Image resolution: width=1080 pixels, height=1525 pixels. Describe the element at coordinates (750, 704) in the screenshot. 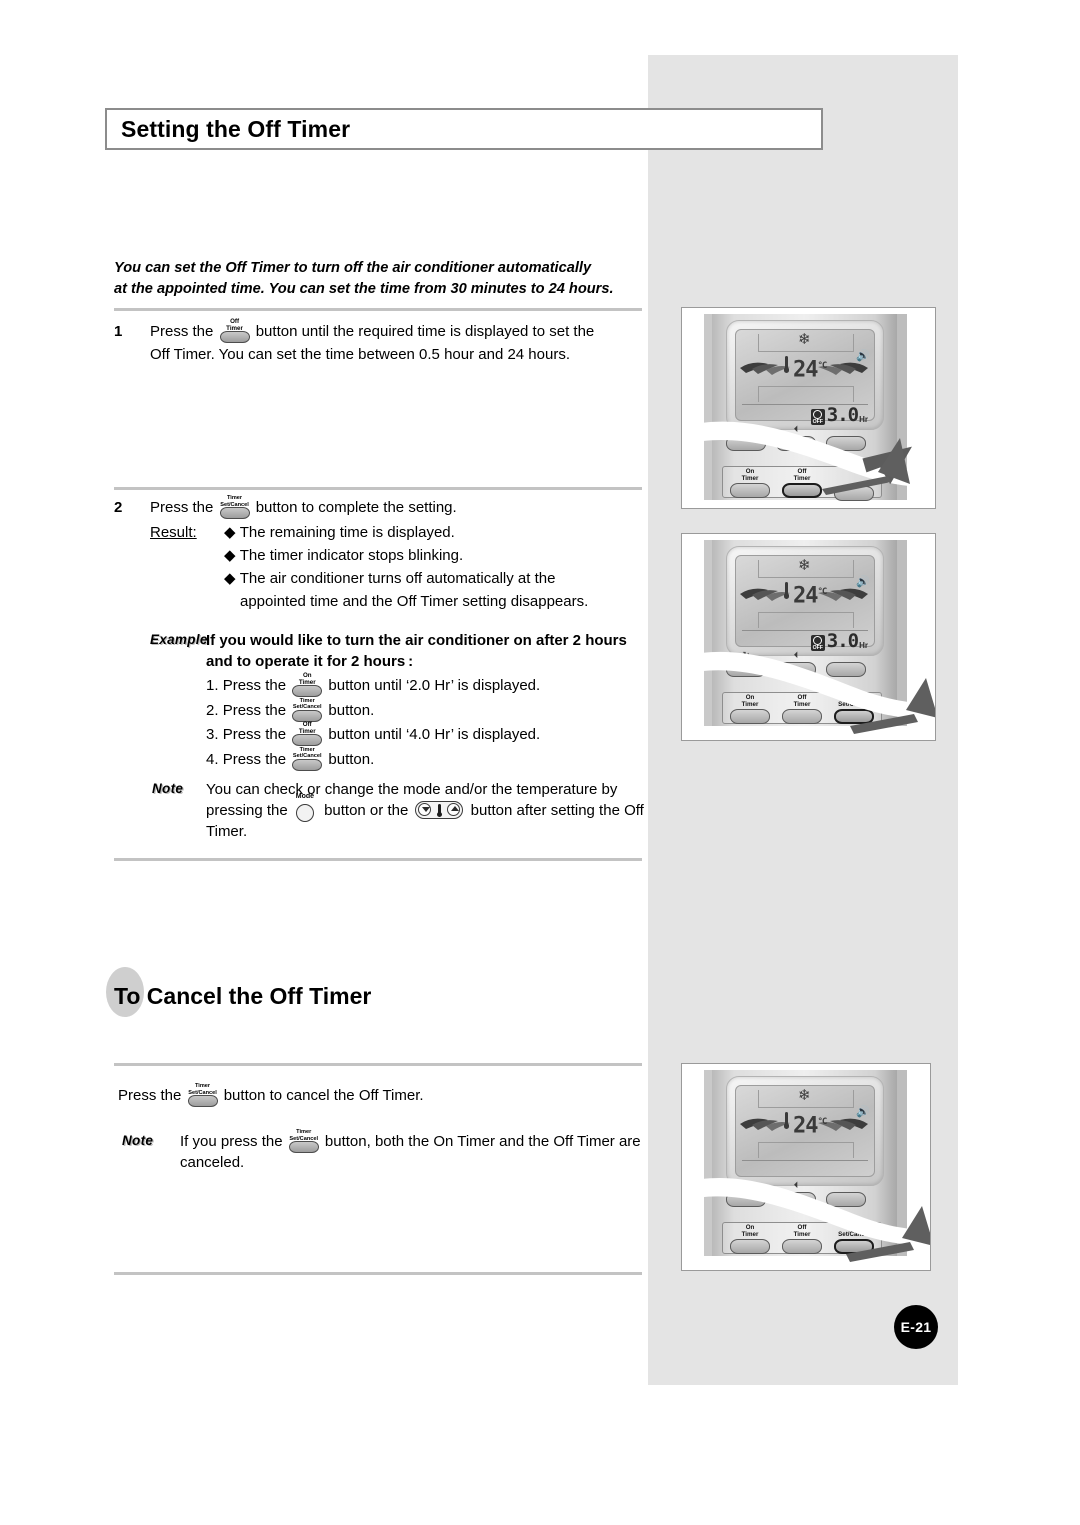

I see `on-timer-label-2: Timer` at that location.